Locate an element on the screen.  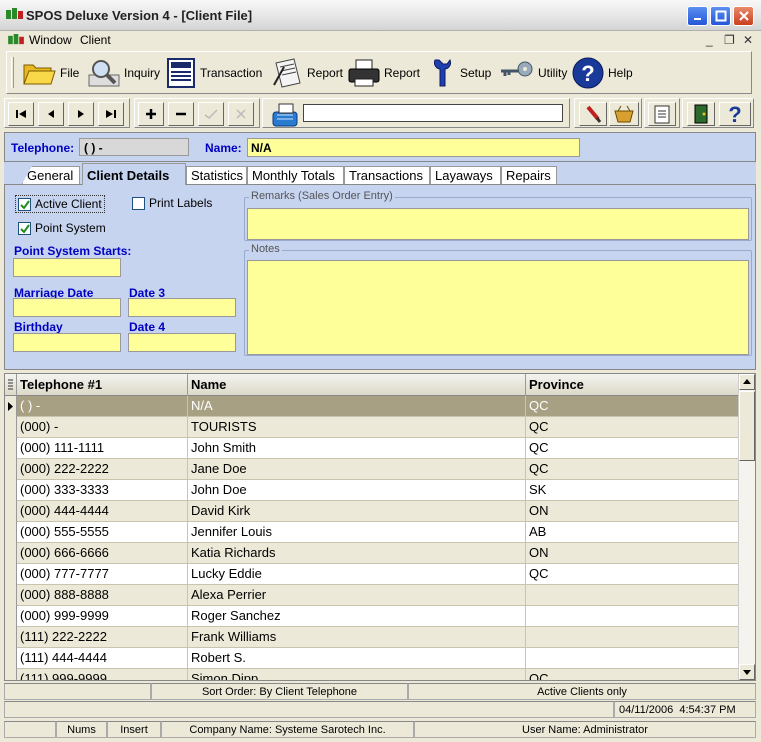
cell-name: Frank Williams is located at coordinates (357, 637).